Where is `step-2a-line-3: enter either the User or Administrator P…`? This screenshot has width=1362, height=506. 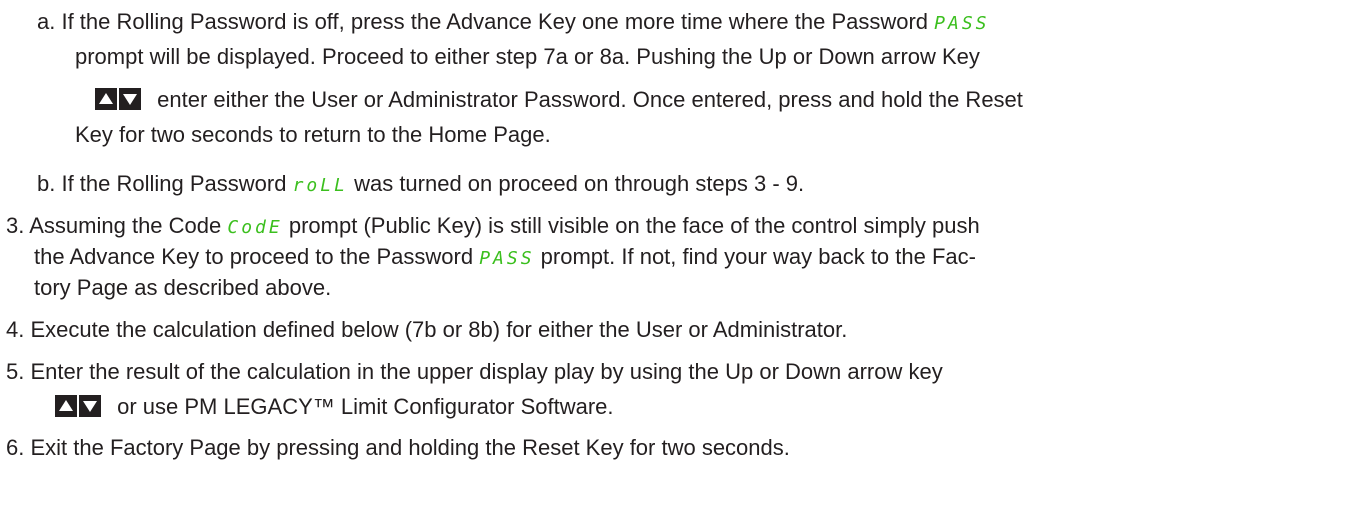 step-2a-line-3: enter either the User or Administrator P… is located at coordinates (559, 101).